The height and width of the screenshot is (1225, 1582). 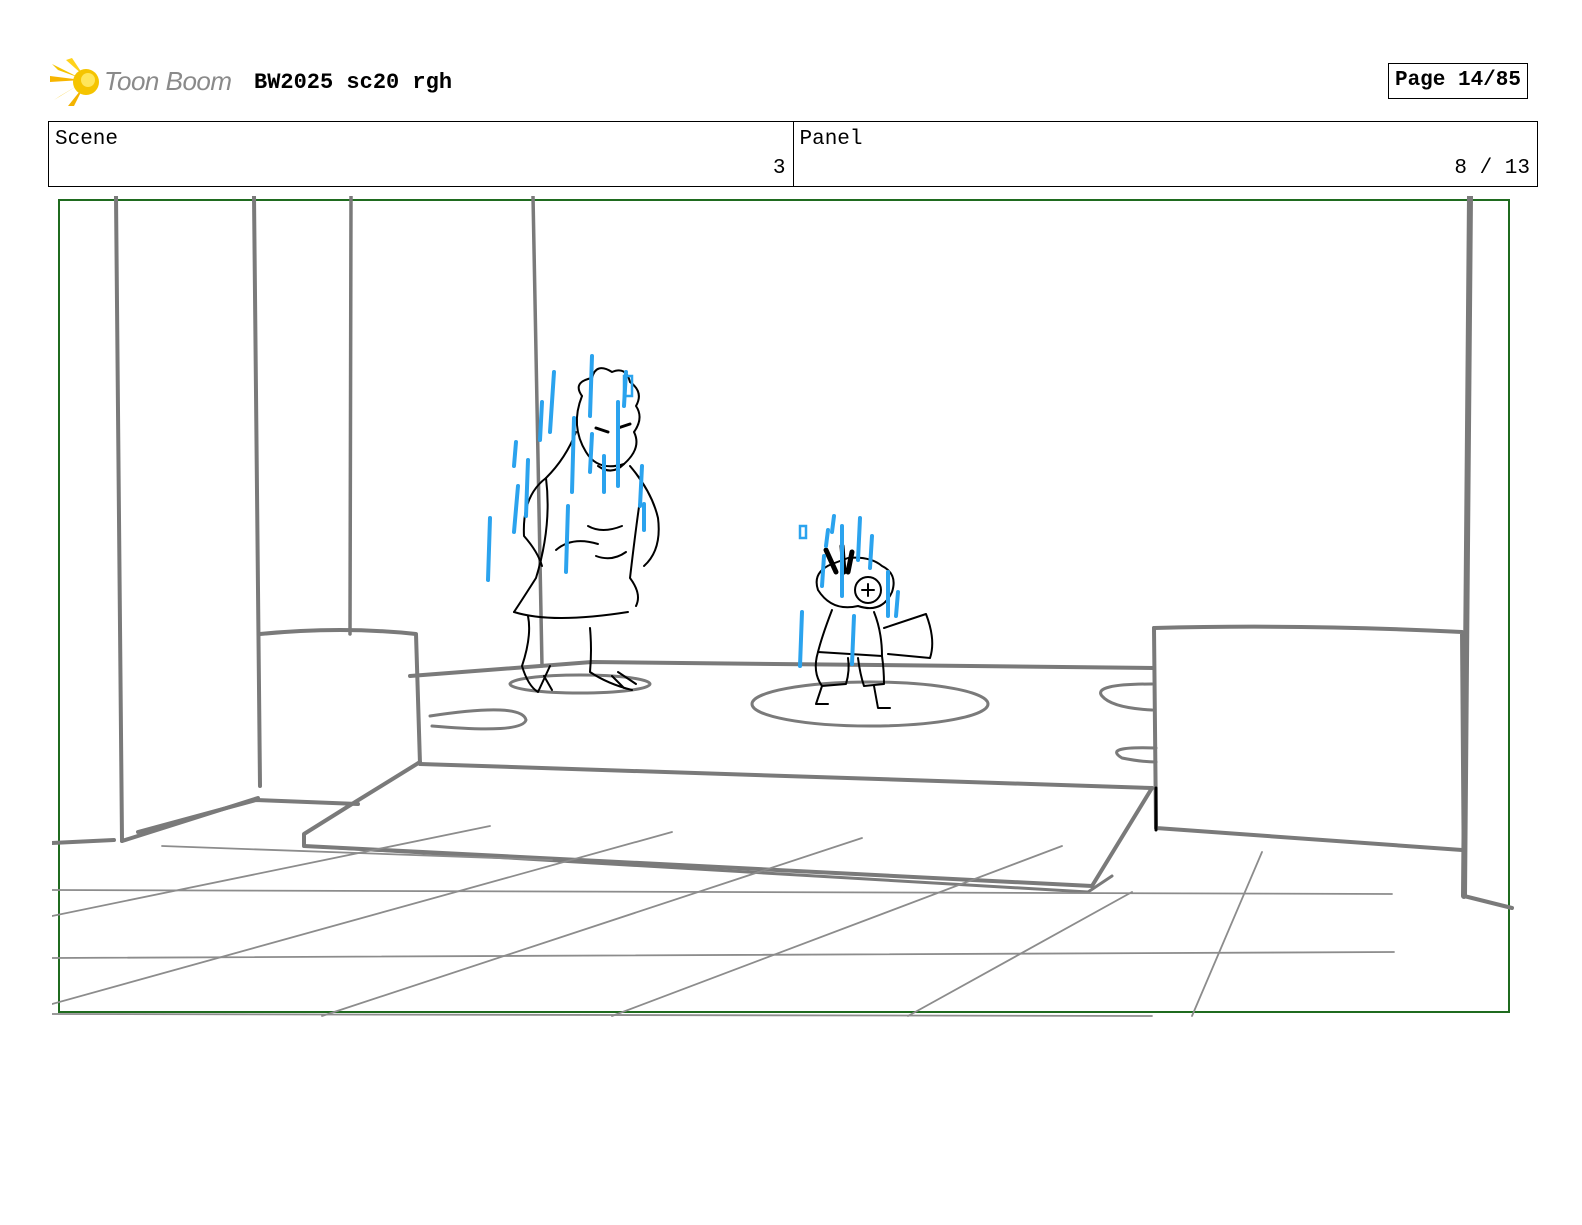 What do you see at coordinates (779, 168) in the screenshot?
I see `scene-number: 3` at bounding box center [779, 168].